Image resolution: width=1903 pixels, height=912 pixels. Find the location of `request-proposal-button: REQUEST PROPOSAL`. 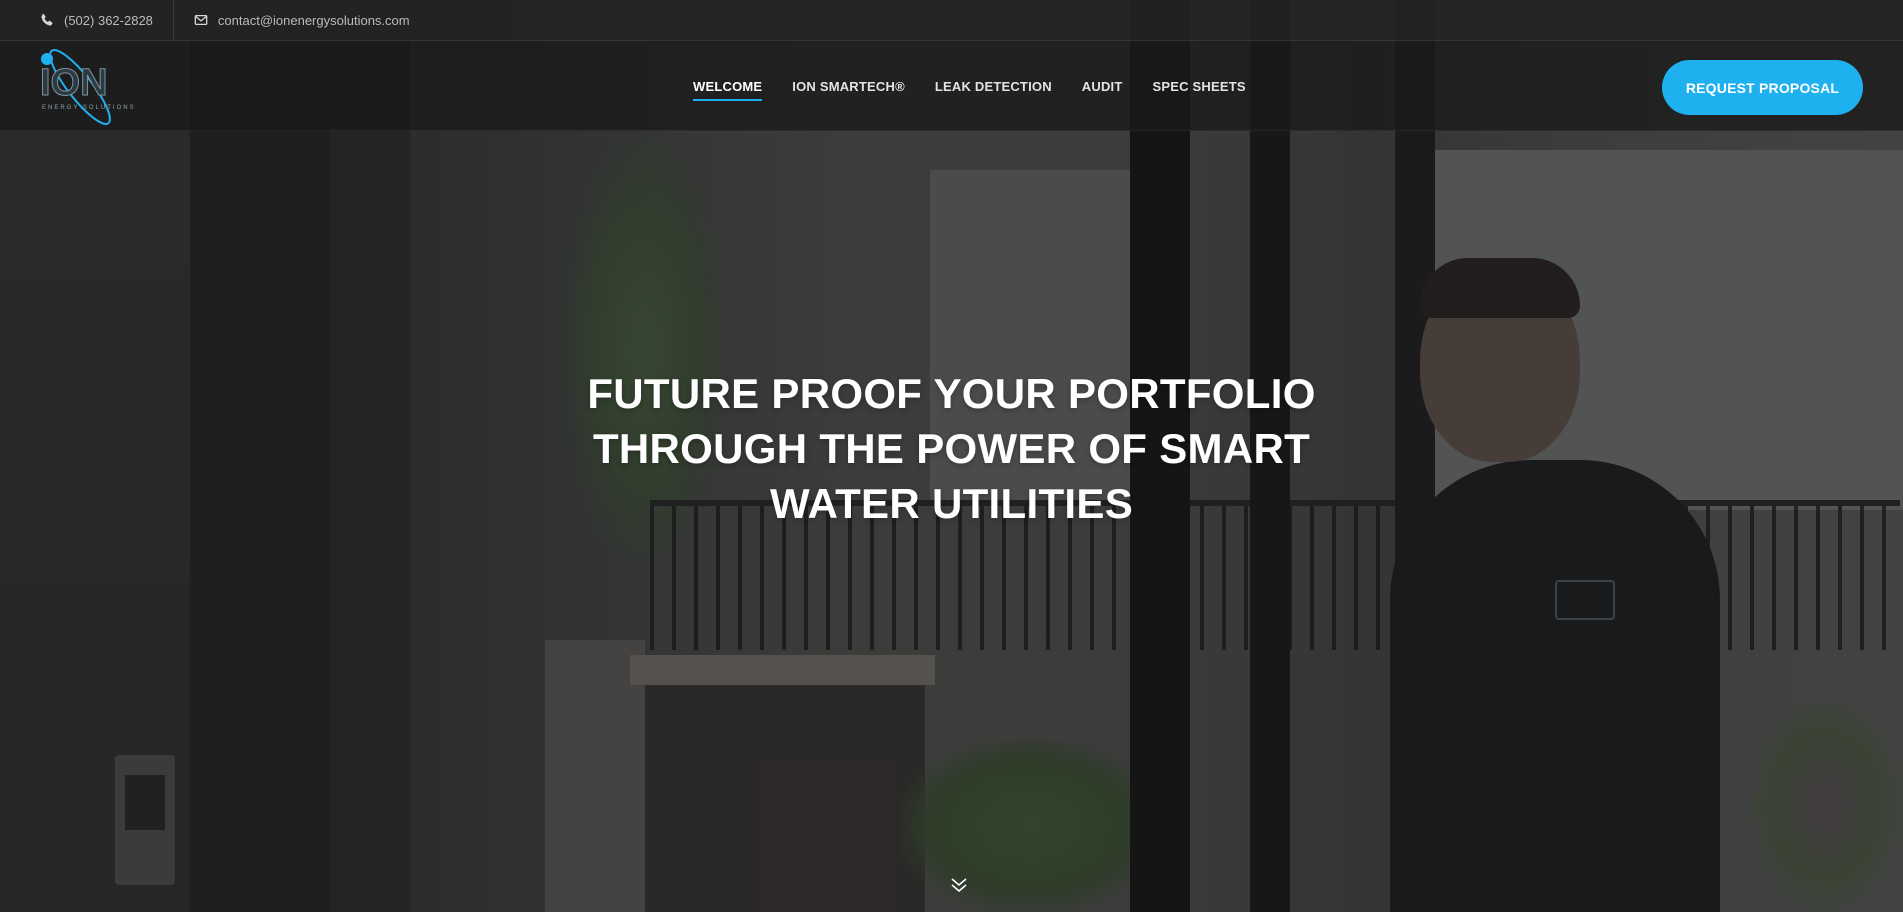

request-proposal-button: REQUEST PROPOSAL is located at coordinates (1762, 87).